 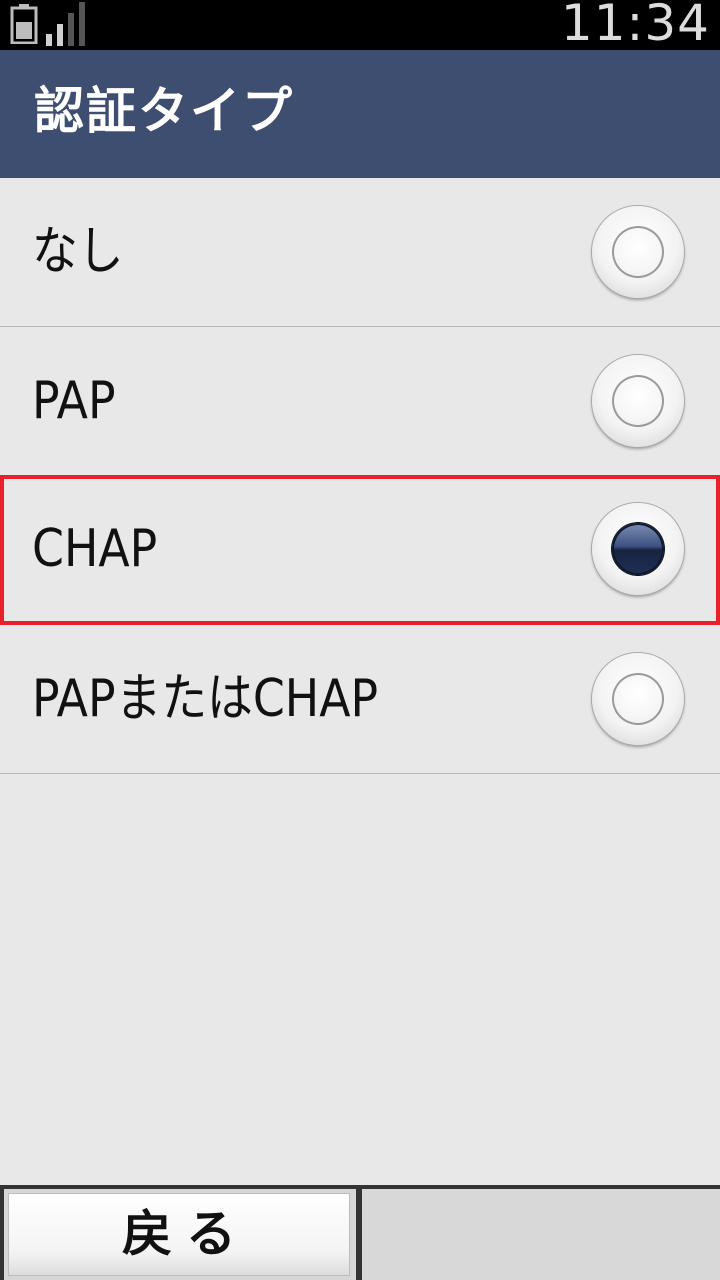 What do you see at coordinates (205, 699) in the screenshot?
I see `option-label: PAPまたはCHAP` at bounding box center [205, 699].